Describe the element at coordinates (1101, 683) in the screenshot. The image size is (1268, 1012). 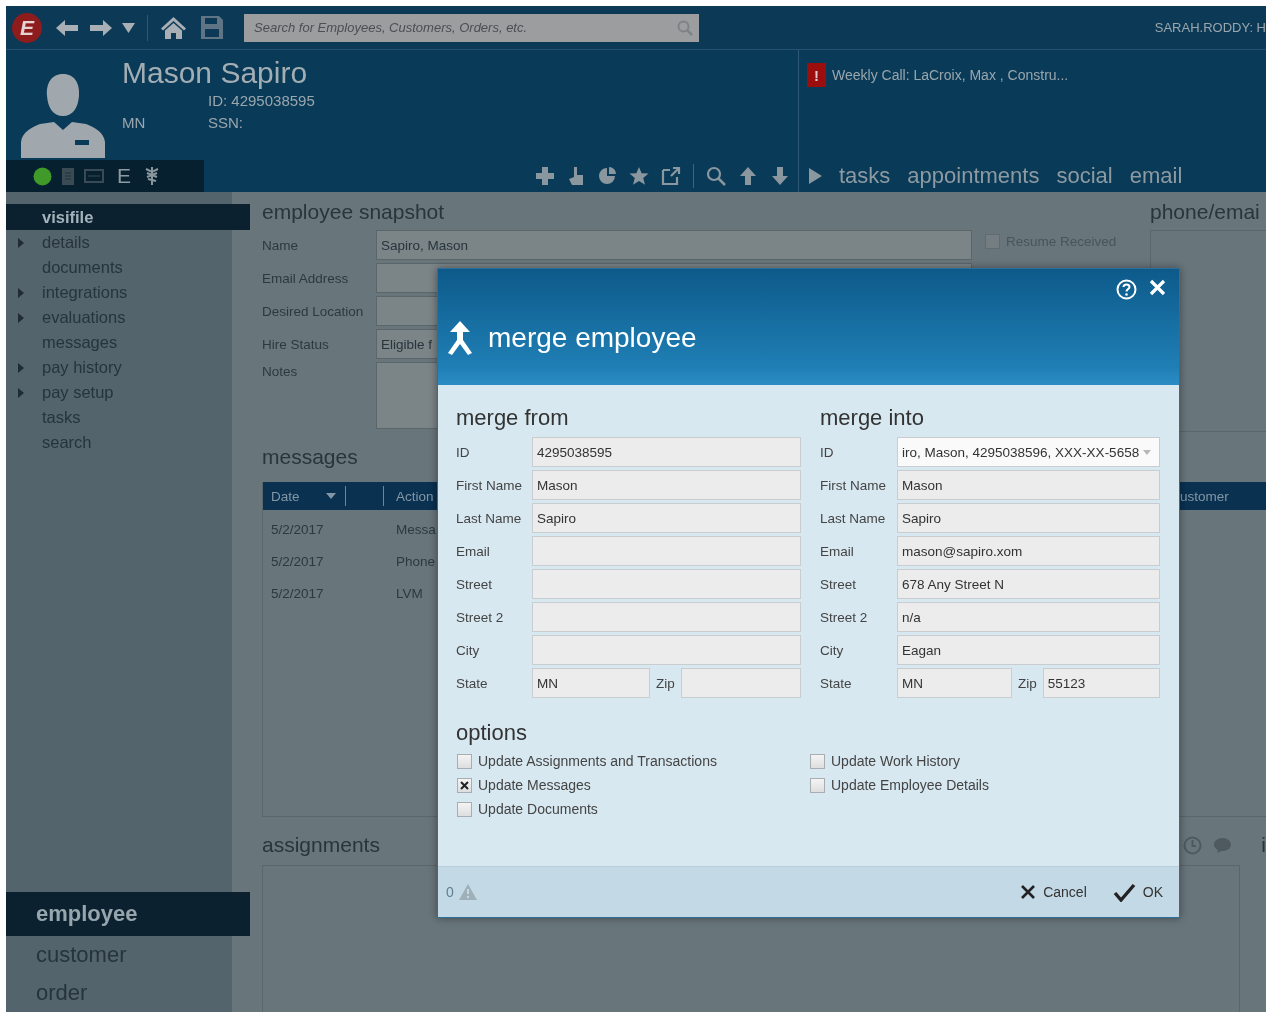
I see `text-field: 55123` at that location.